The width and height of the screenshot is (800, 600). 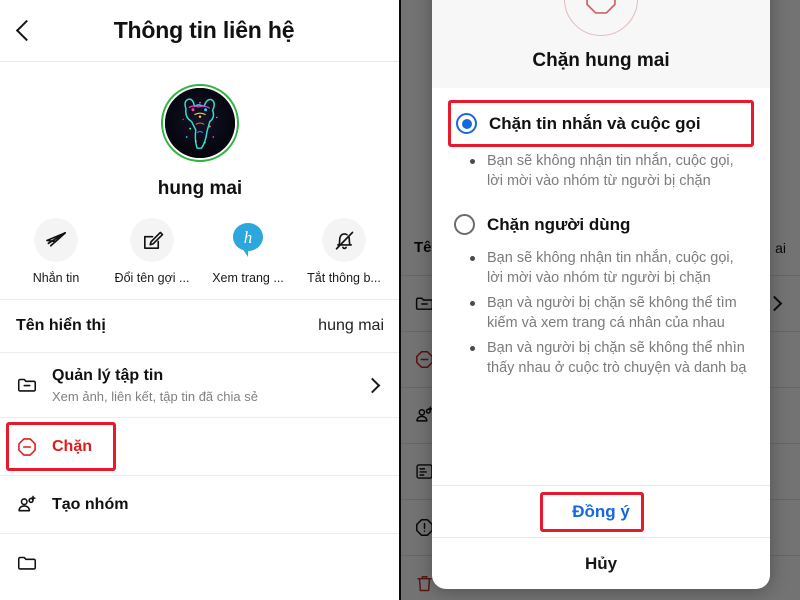 I want to click on cancel-button-label: Hủy, so click(x=601, y=563).